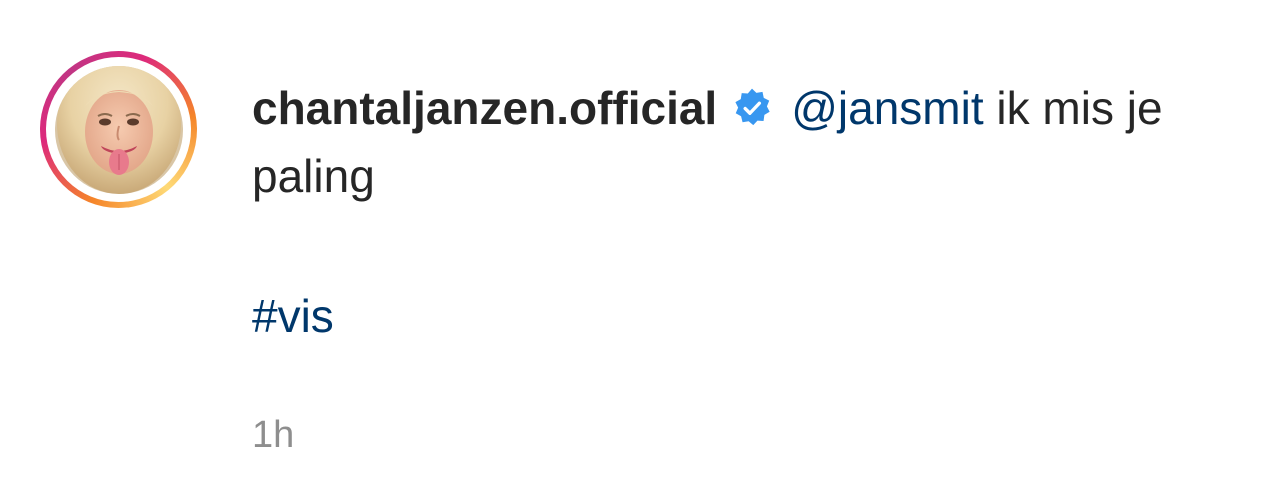 The width and height of the screenshot is (1280, 487). I want to click on verified-badge-icon, so click(752, 102).